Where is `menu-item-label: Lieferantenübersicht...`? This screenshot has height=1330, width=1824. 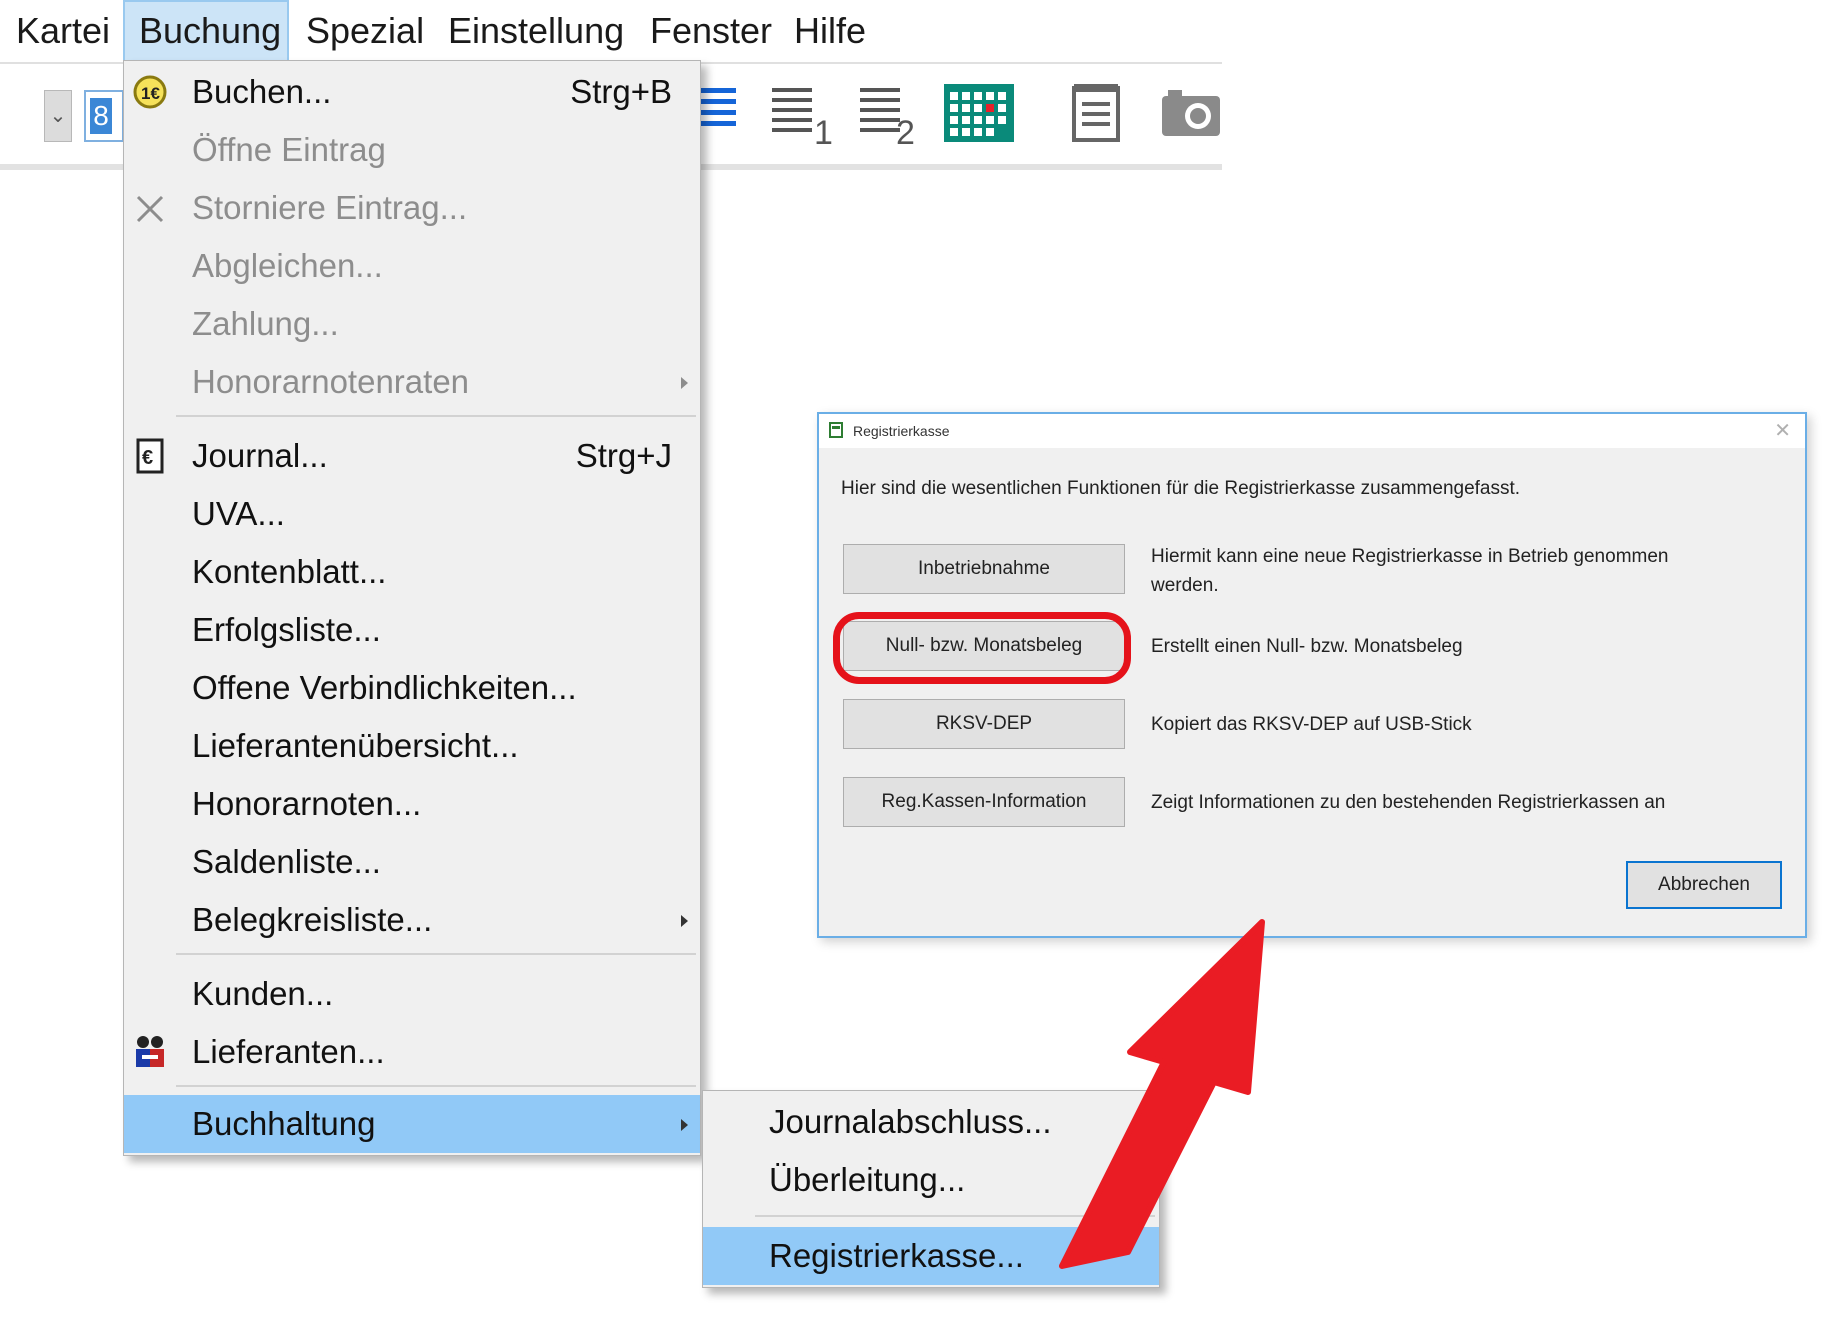
menu-item-label: Lieferantenübersicht... is located at coordinates (355, 745).